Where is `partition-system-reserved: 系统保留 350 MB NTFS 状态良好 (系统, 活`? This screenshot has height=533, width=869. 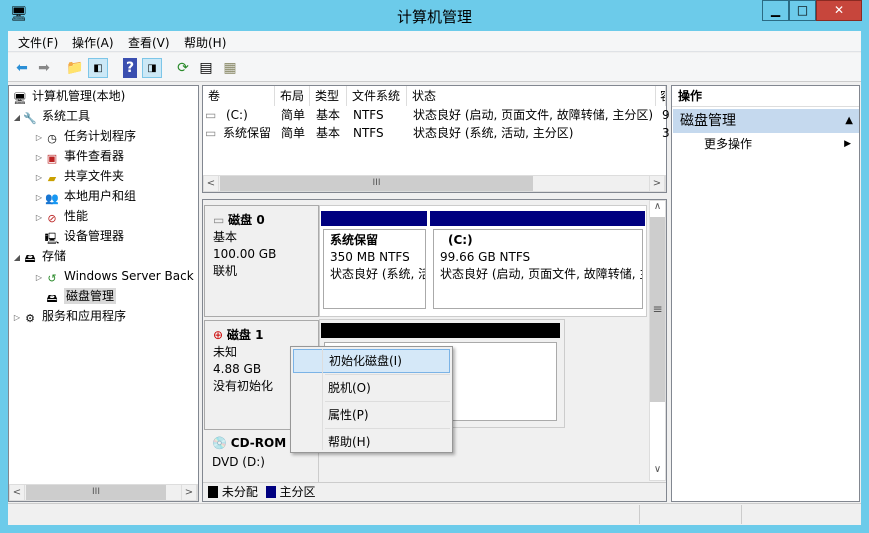 partition-system-reserved: 系统保留 350 MB NTFS 状态良好 (系统, 活 is located at coordinates (374, 269).